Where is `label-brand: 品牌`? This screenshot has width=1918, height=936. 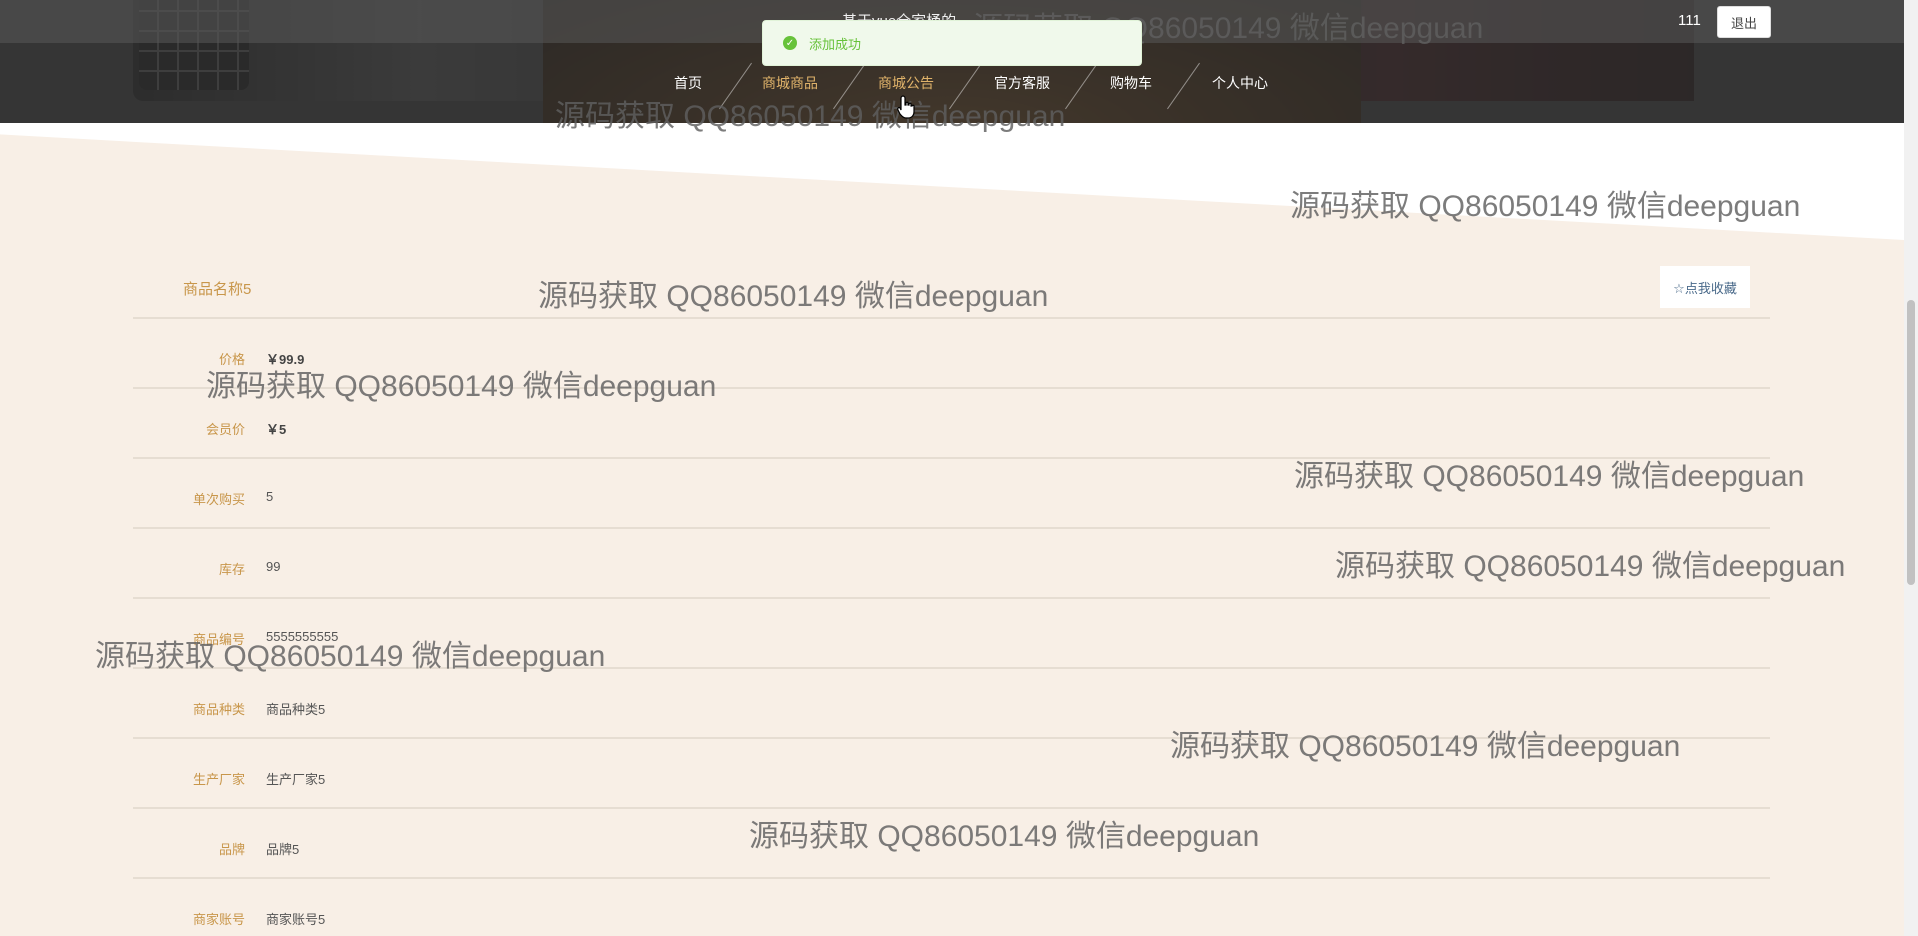
label-brand: 品牌 is located at coordinates (231, 849).